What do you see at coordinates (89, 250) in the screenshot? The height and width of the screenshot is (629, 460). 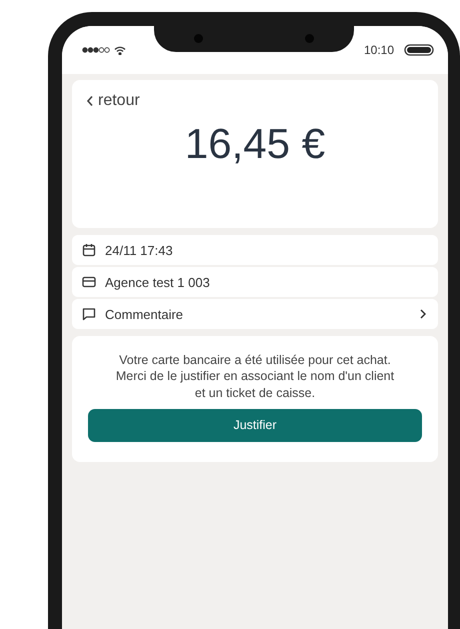 I see `calendar-icon` at bounding box center [89, 250].